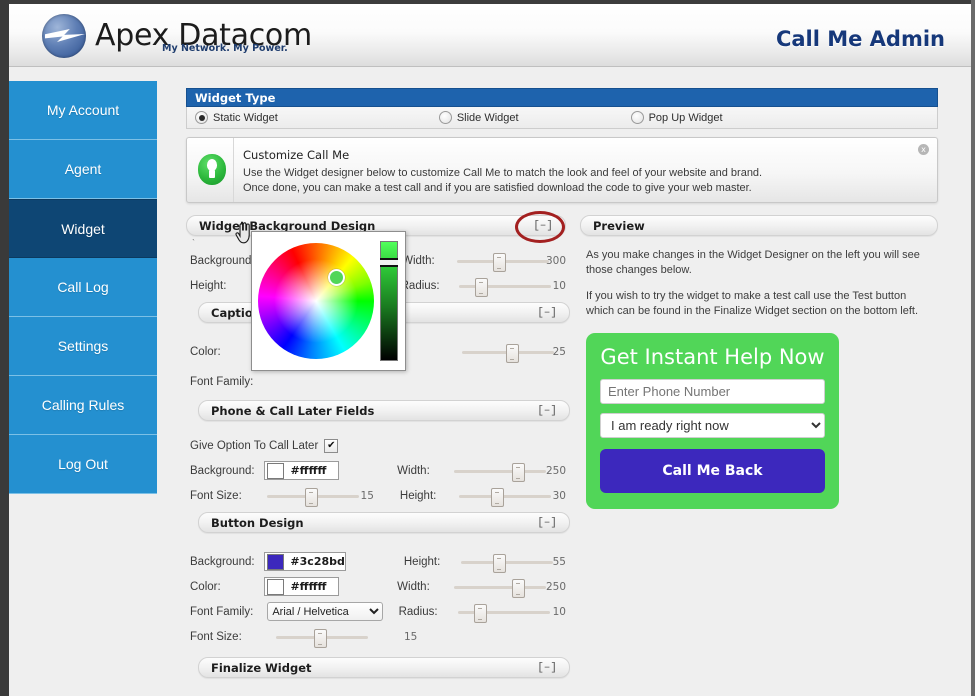 The image size is (975, 696). What do you see at coordinates (378, 561) in the screenshot?
I see `button-background-row: Background: #3c28bd Height: 55` at bounding box center [378, 561].